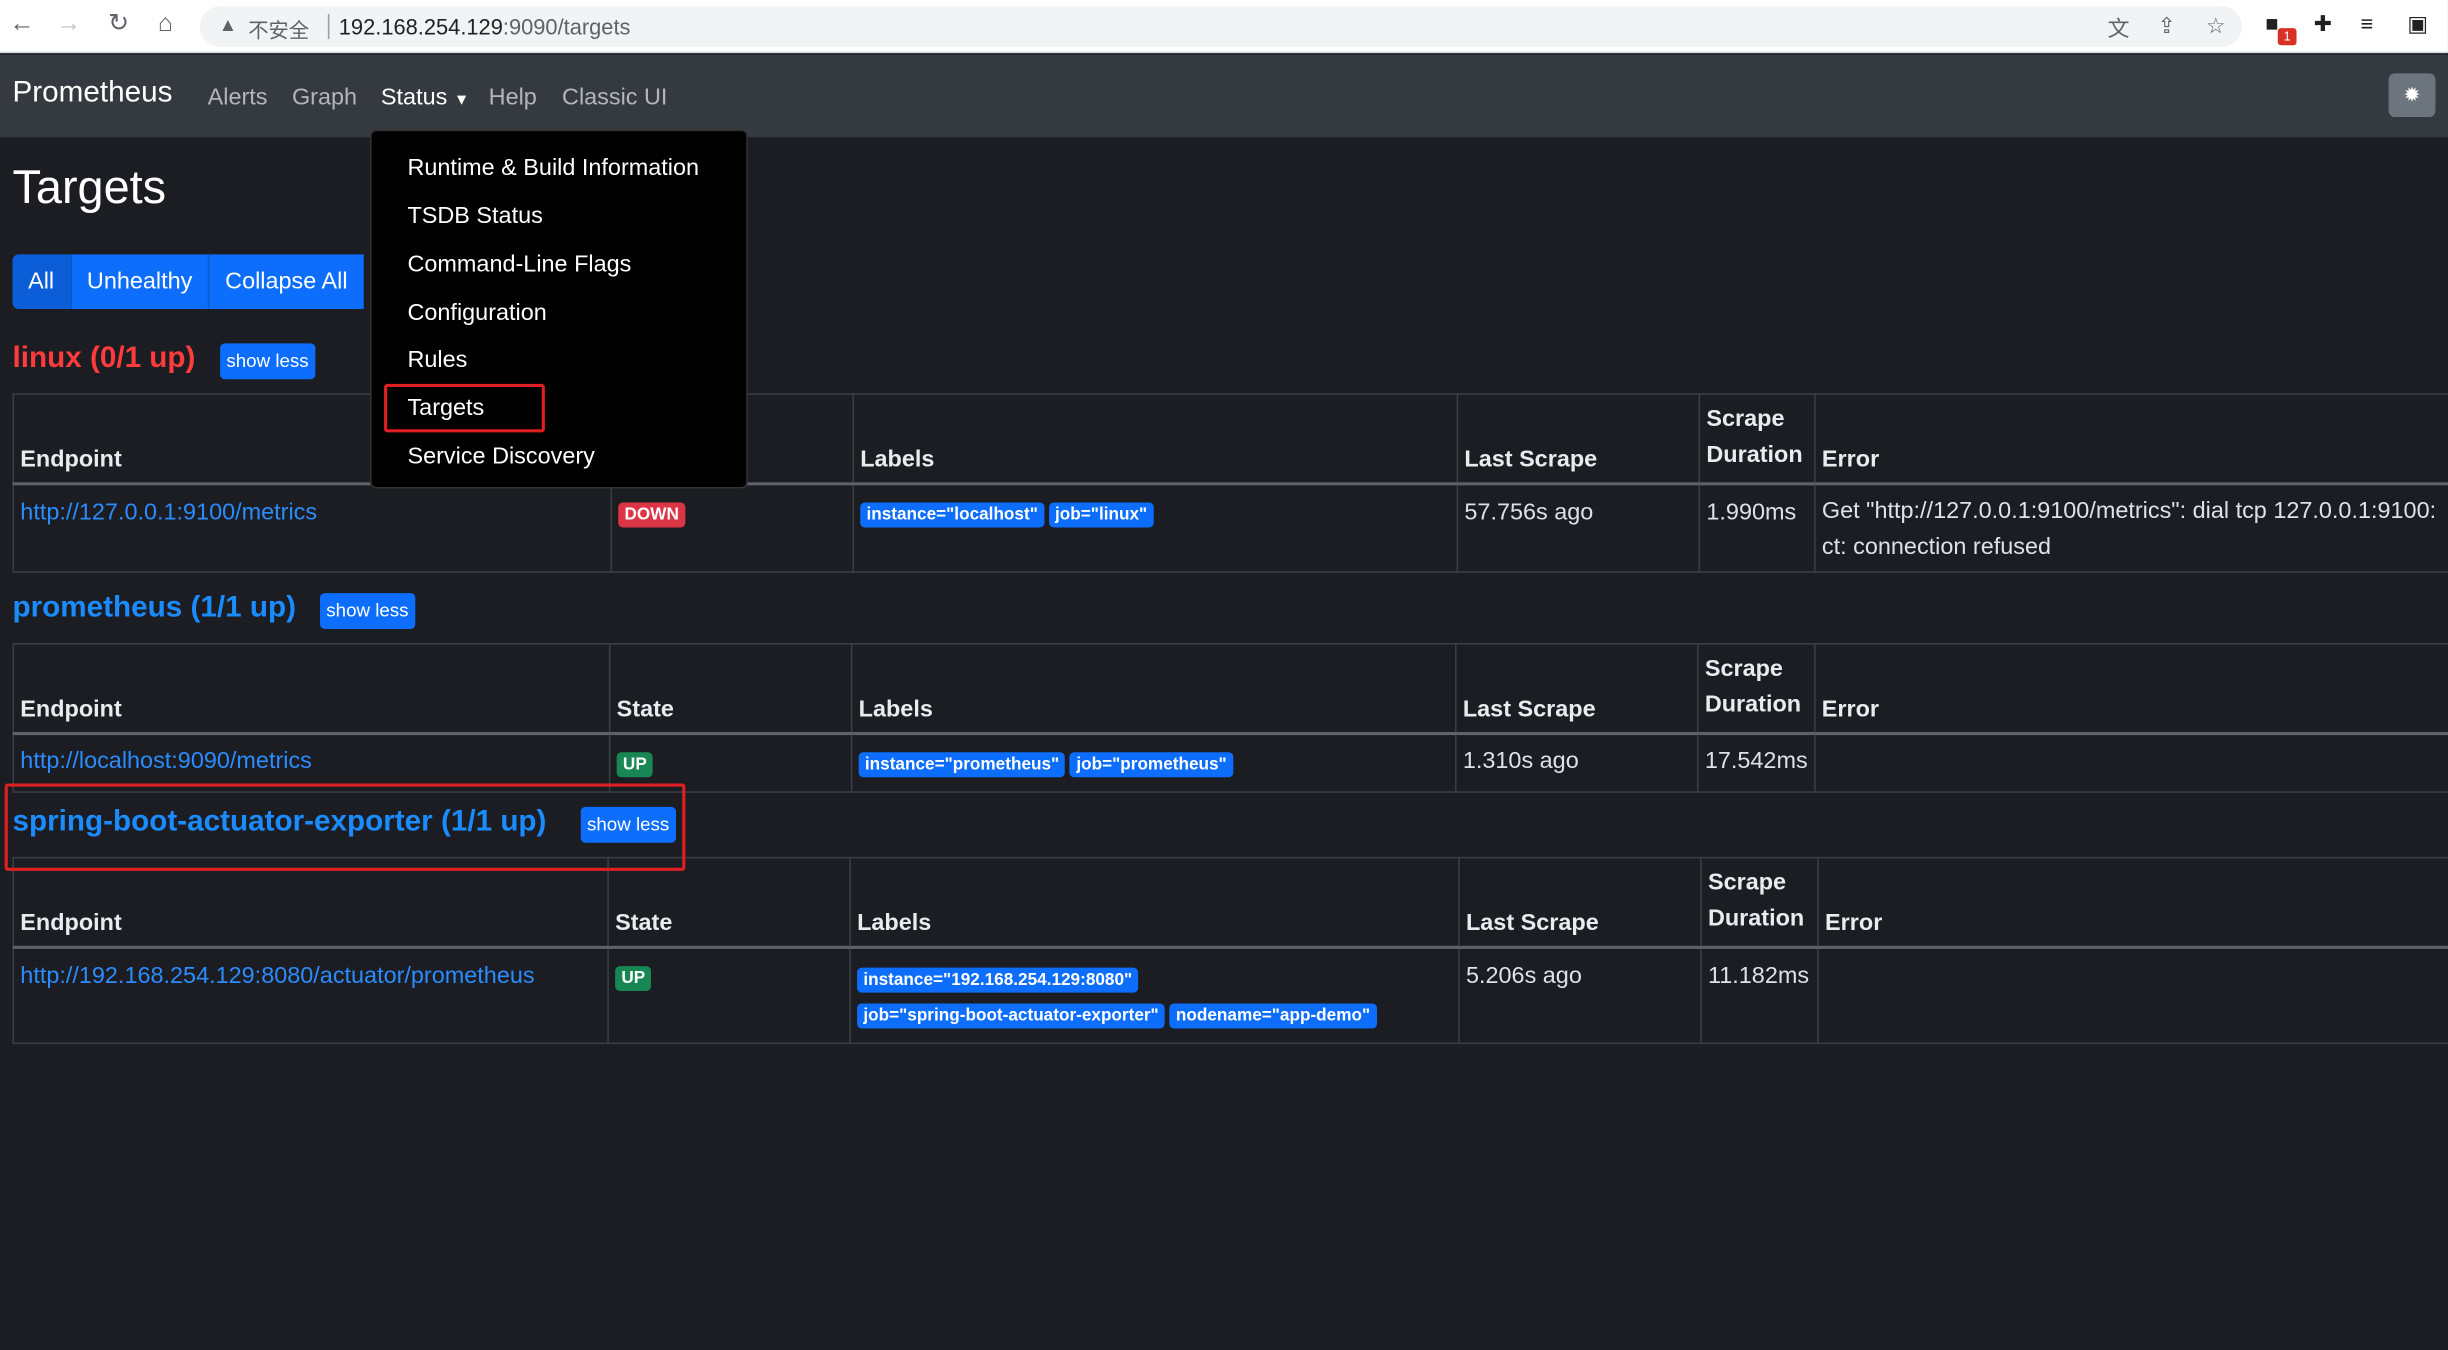 Image resolution: width=2448 pixels, height=1350 pixels. Describe the element at coordinates (140, 282) in the screenshot. I see `filter-unhealthy-button: Unhealthy` at that location.